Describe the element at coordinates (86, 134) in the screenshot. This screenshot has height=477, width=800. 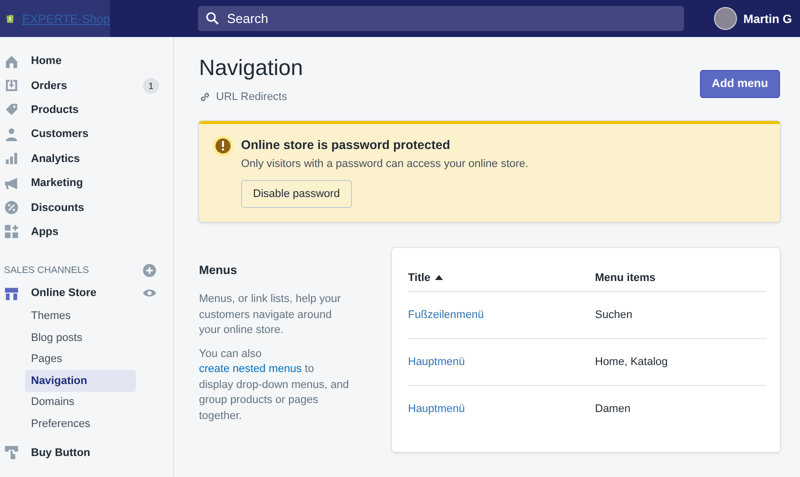
I see `sidebar-item: Customers` at that location.